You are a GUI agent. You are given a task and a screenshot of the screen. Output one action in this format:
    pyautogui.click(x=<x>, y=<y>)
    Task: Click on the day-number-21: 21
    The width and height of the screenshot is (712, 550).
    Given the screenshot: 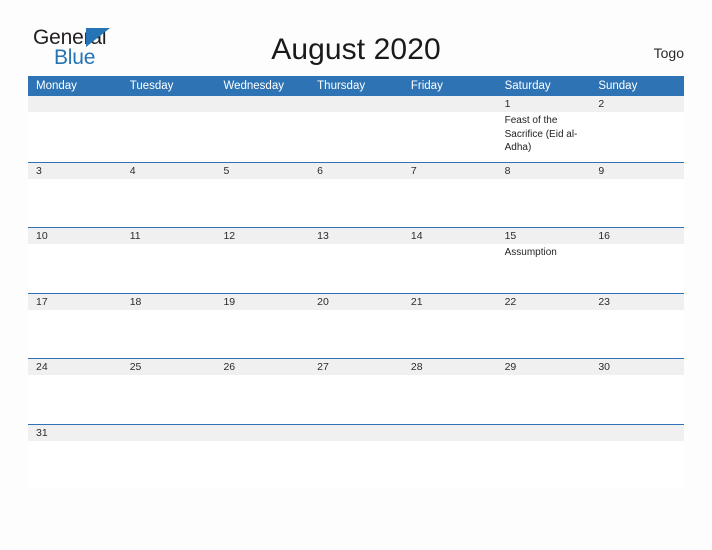 What is the action you would take?
    pyautogui.click(x=450, y=302)
    